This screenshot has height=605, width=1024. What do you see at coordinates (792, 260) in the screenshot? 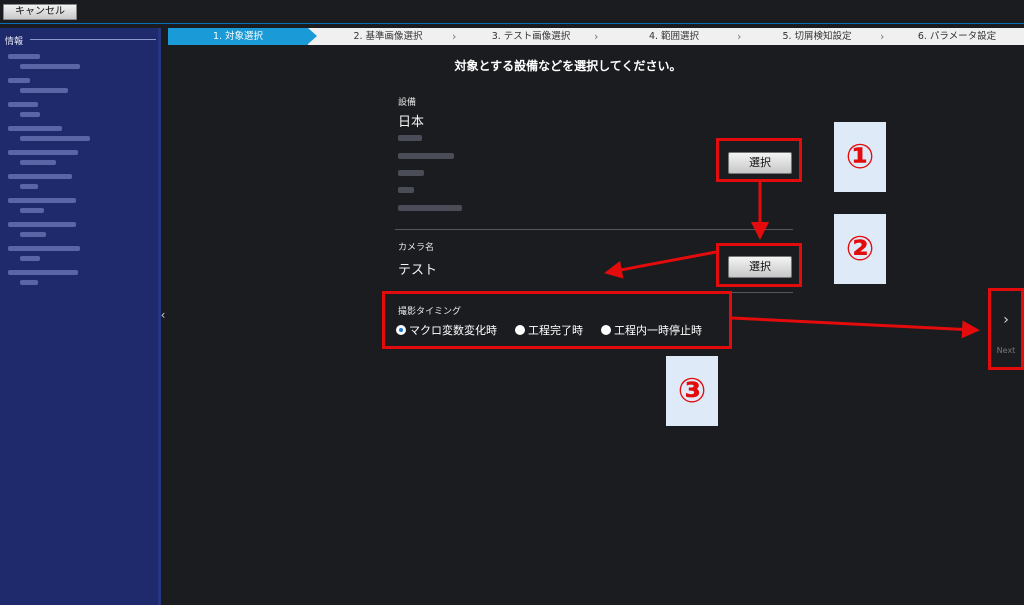
I see `annotation-arrows` at bounding box center [792, 260].